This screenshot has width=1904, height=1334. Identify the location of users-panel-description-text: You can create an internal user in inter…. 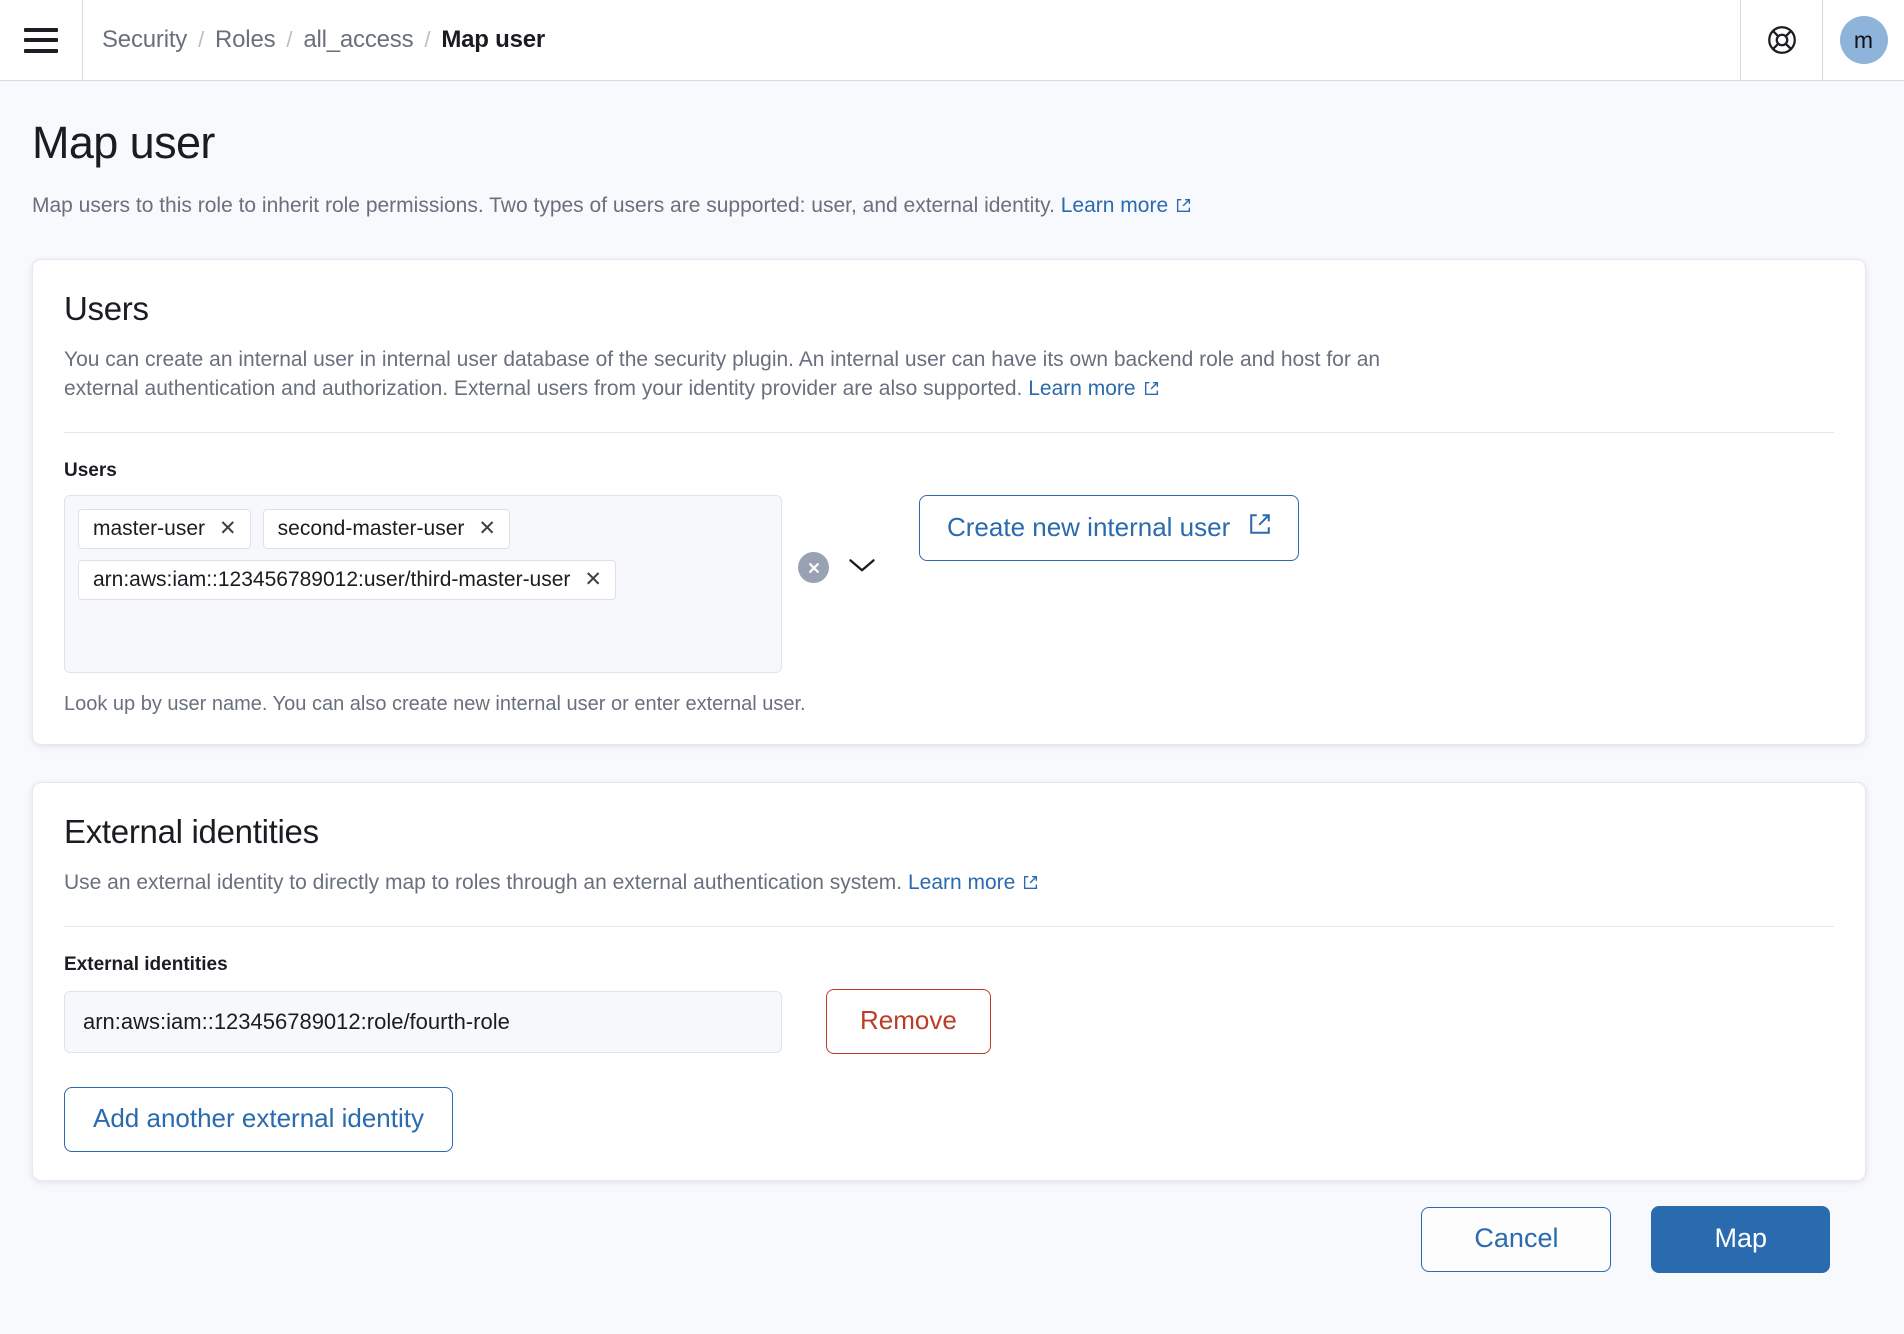
(722, 374).